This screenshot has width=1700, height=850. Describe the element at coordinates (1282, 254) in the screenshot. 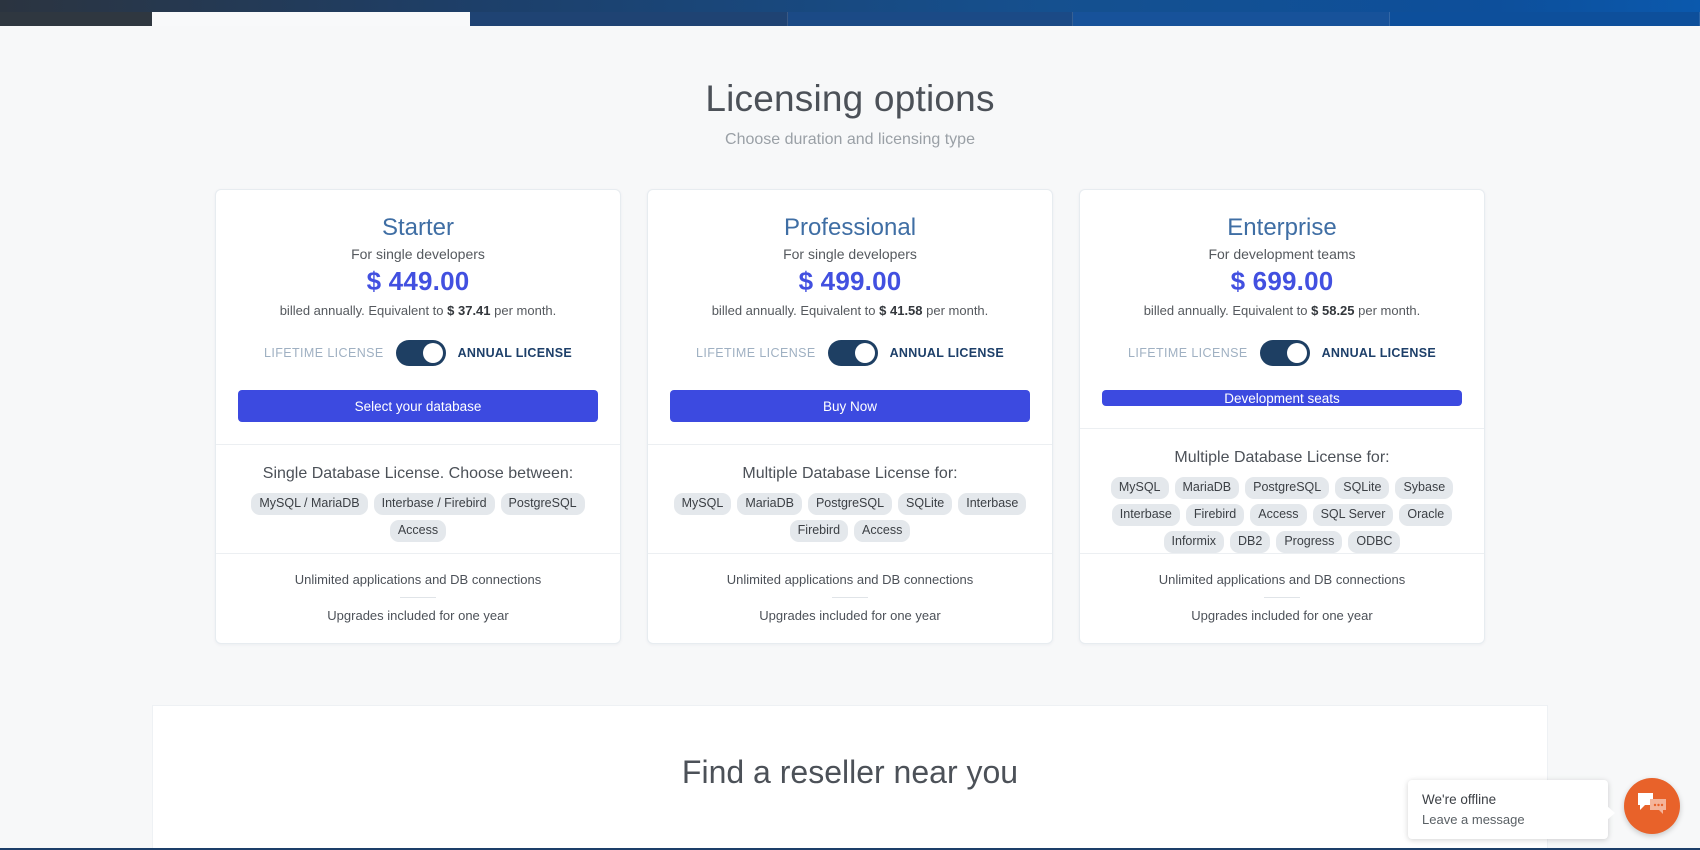

I see `plan-audience: For development teams` at that location.